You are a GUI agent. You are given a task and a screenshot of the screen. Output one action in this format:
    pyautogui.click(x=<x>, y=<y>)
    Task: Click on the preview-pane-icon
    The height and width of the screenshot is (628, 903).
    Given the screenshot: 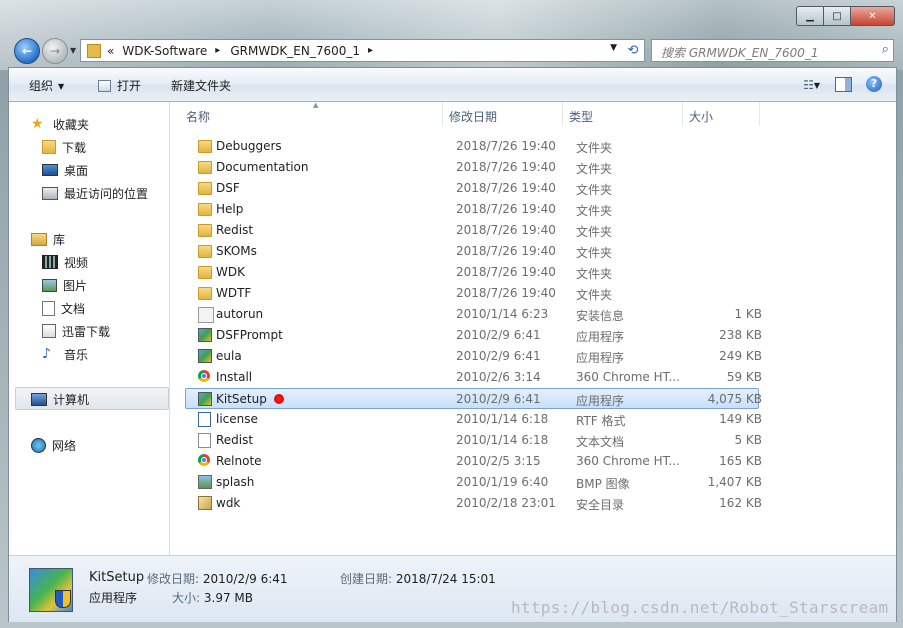 What is the action you would take?
    pyautogui.click(x=843, y=84)
    